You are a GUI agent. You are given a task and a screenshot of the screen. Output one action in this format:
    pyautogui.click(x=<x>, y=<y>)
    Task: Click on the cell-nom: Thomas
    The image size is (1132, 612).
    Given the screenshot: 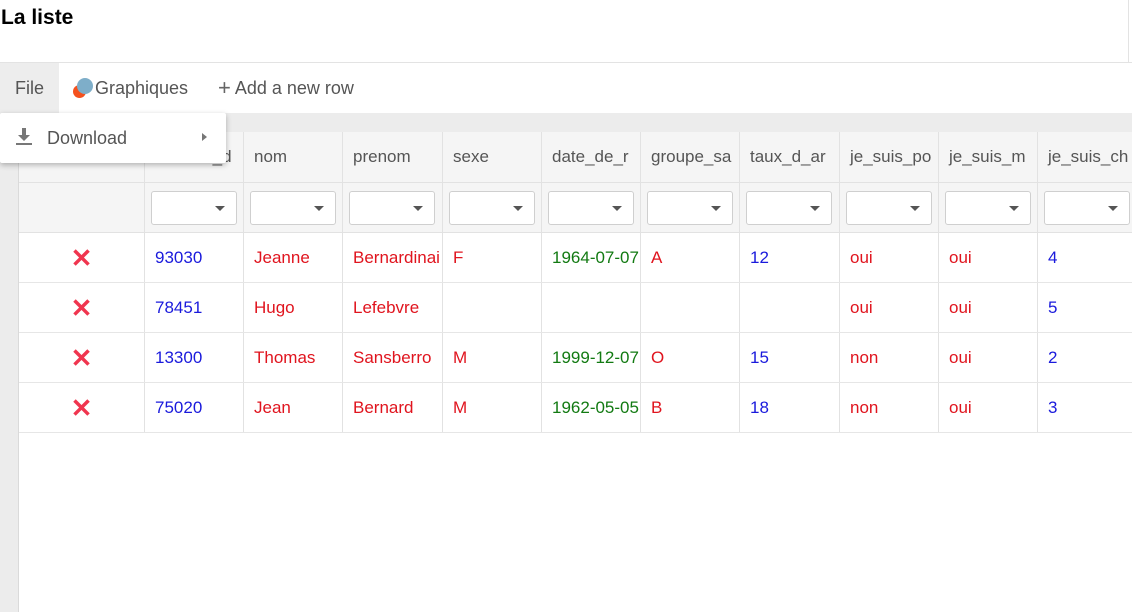 What is the action you would take?
    pyautogui.click(x=293, y=357)
    